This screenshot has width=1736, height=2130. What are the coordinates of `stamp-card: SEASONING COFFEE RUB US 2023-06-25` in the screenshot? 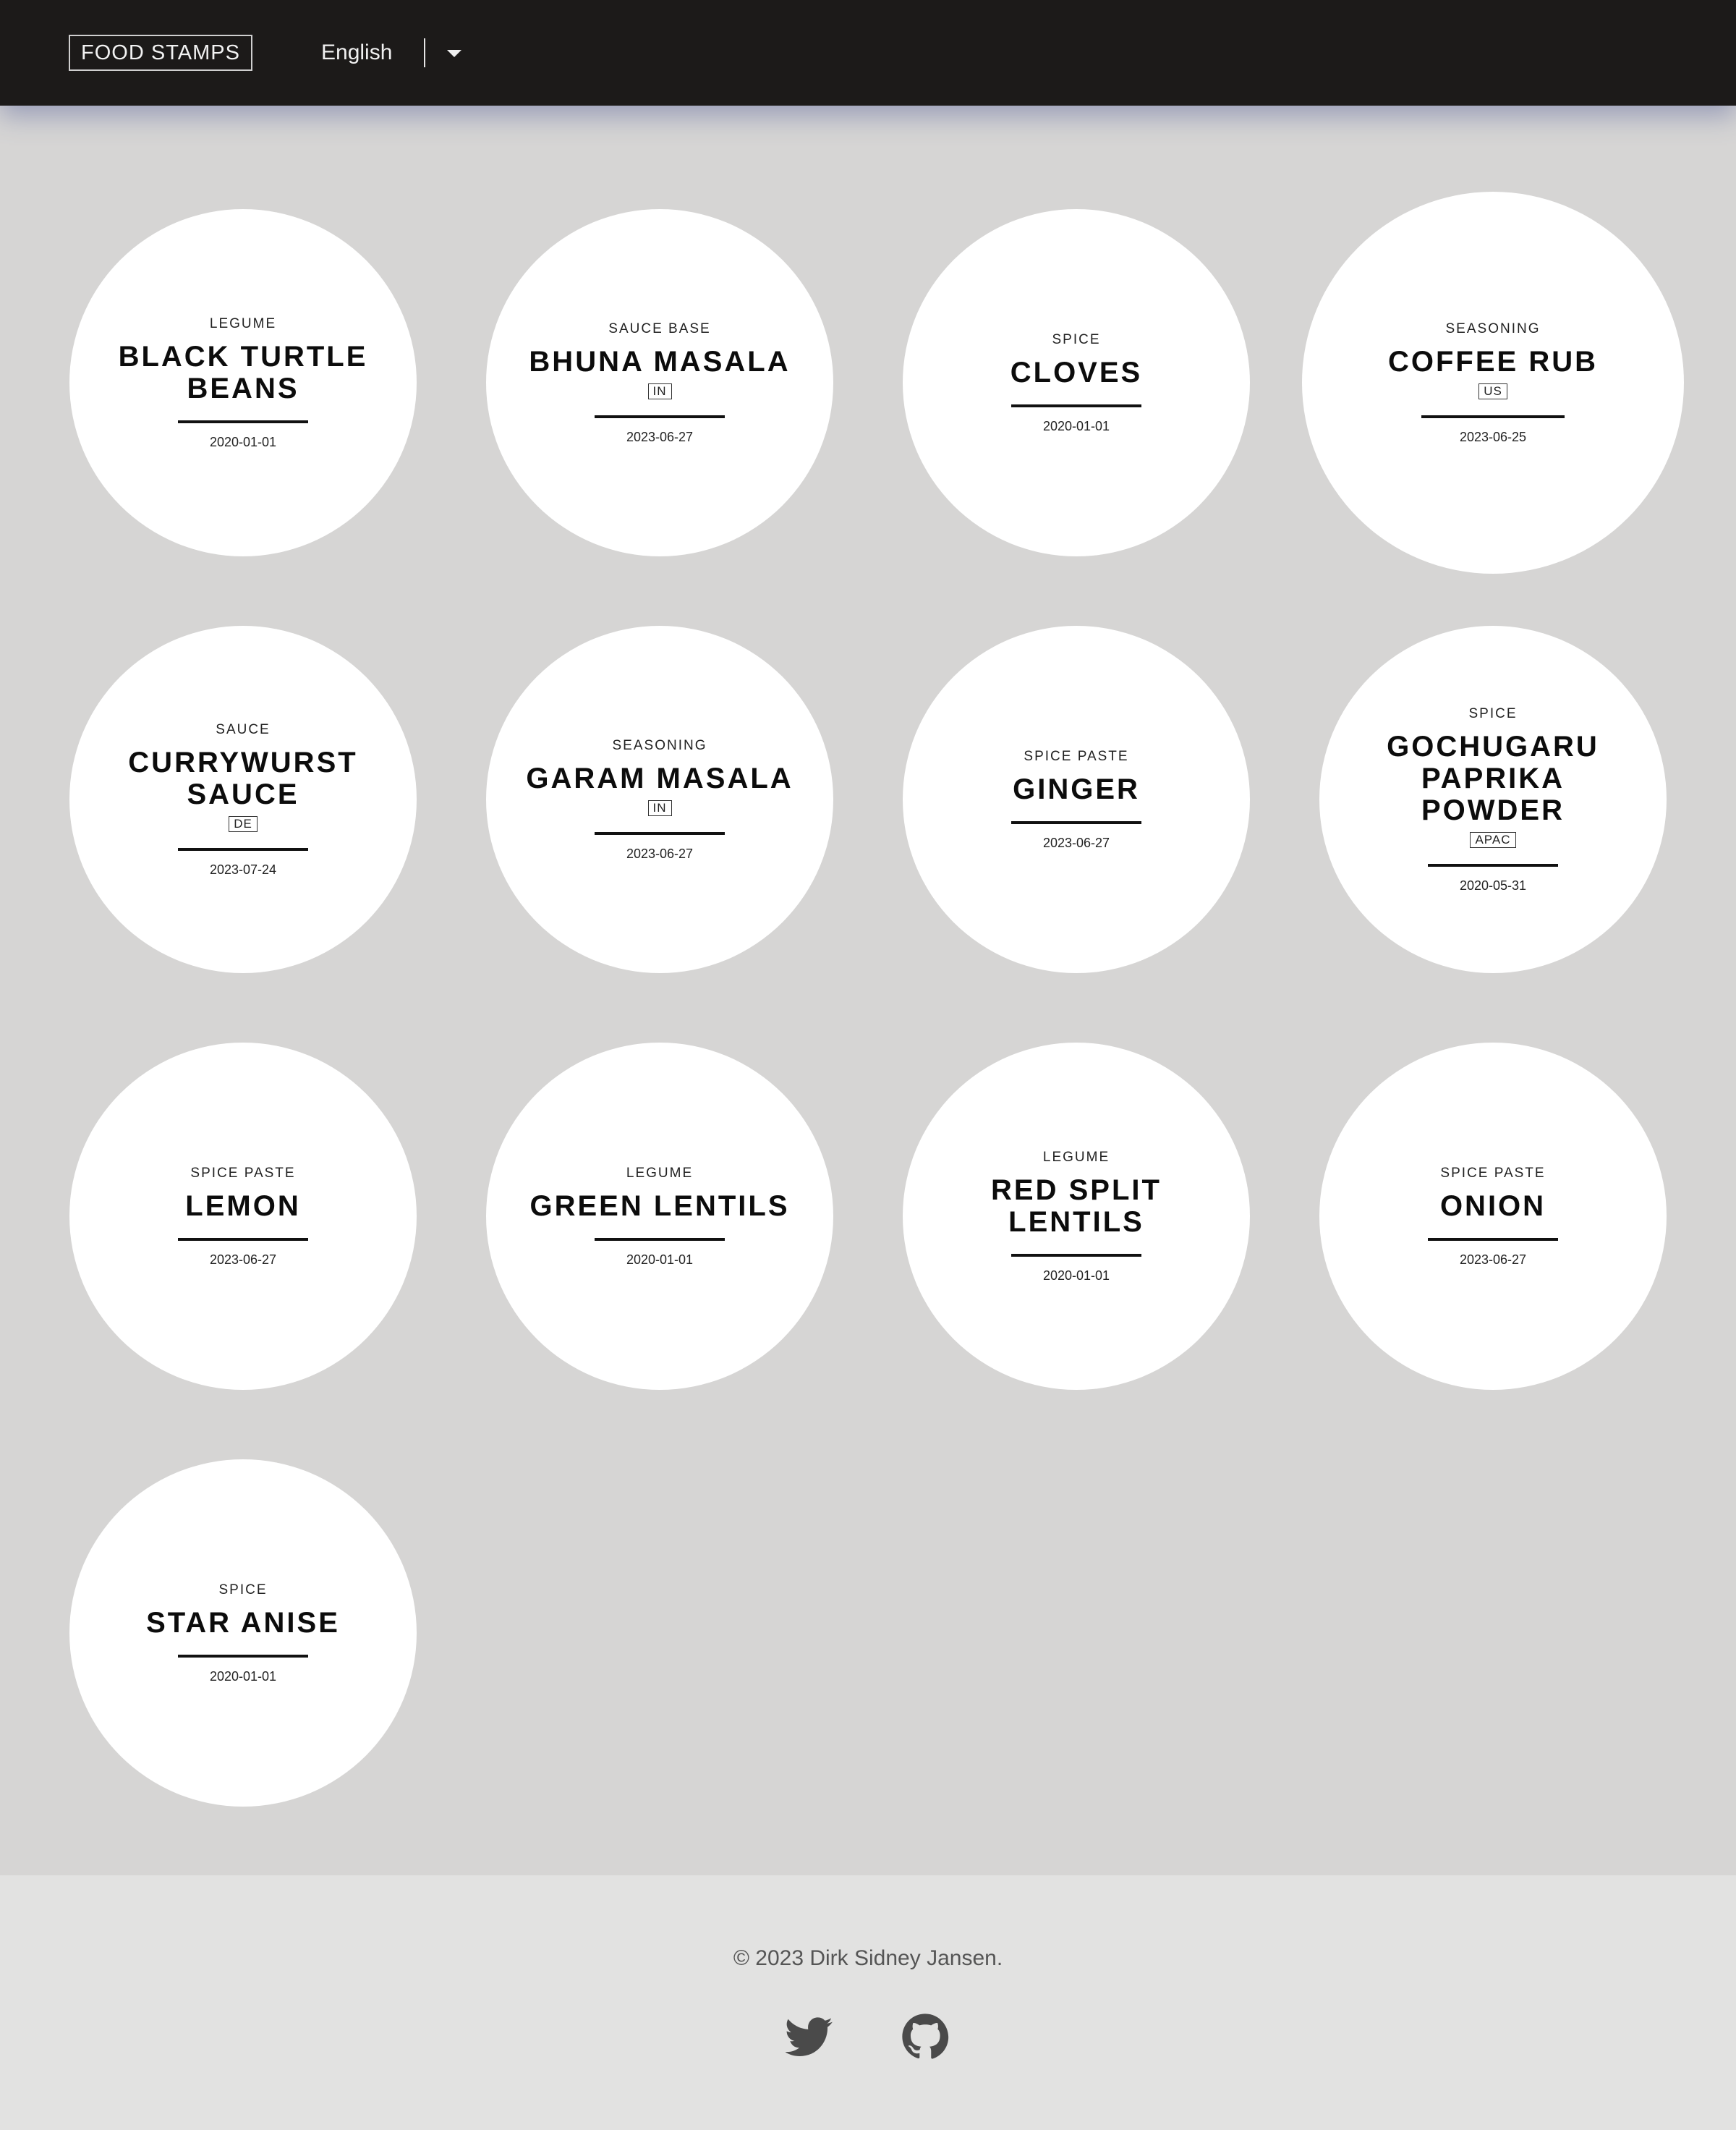 It's located at (1493, 383).